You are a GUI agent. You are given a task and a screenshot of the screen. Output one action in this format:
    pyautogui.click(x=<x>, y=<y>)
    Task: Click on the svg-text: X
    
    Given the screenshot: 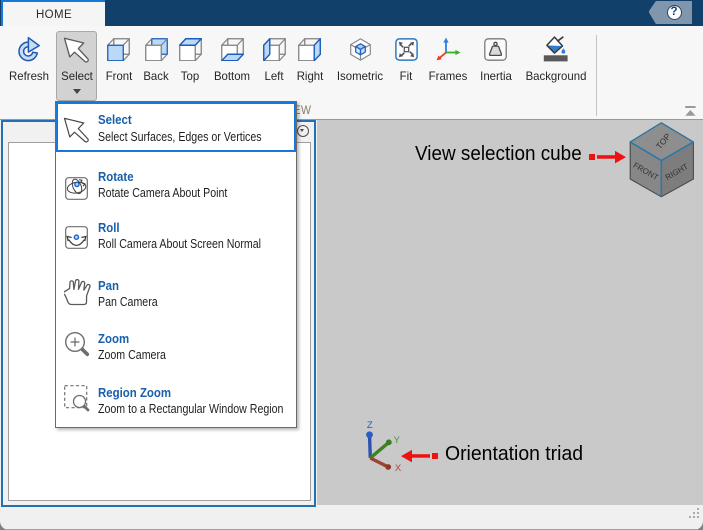 What is the action you would take?
    pyautogui.click(x=398, y=468)
    